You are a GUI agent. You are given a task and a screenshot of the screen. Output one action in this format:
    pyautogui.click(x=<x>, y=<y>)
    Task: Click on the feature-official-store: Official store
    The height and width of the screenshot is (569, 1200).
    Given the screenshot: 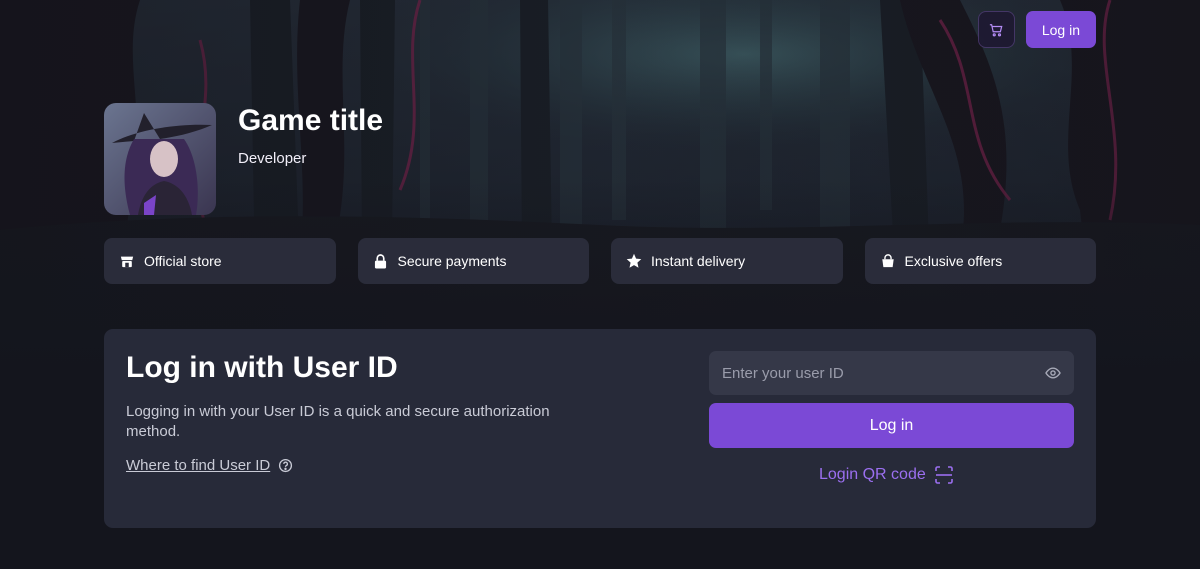 What is the action you would take?
    pyautogui.click(x=220, y=261)
    